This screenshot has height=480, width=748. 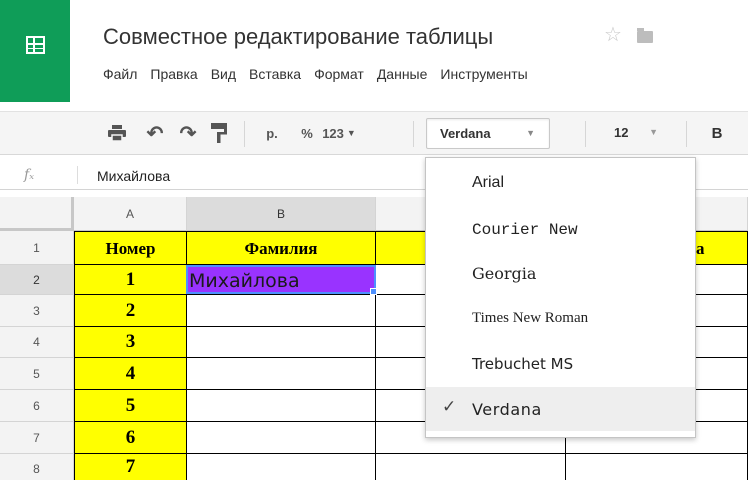 I want to click on column-header-a: A, so click(x=130, y=214).